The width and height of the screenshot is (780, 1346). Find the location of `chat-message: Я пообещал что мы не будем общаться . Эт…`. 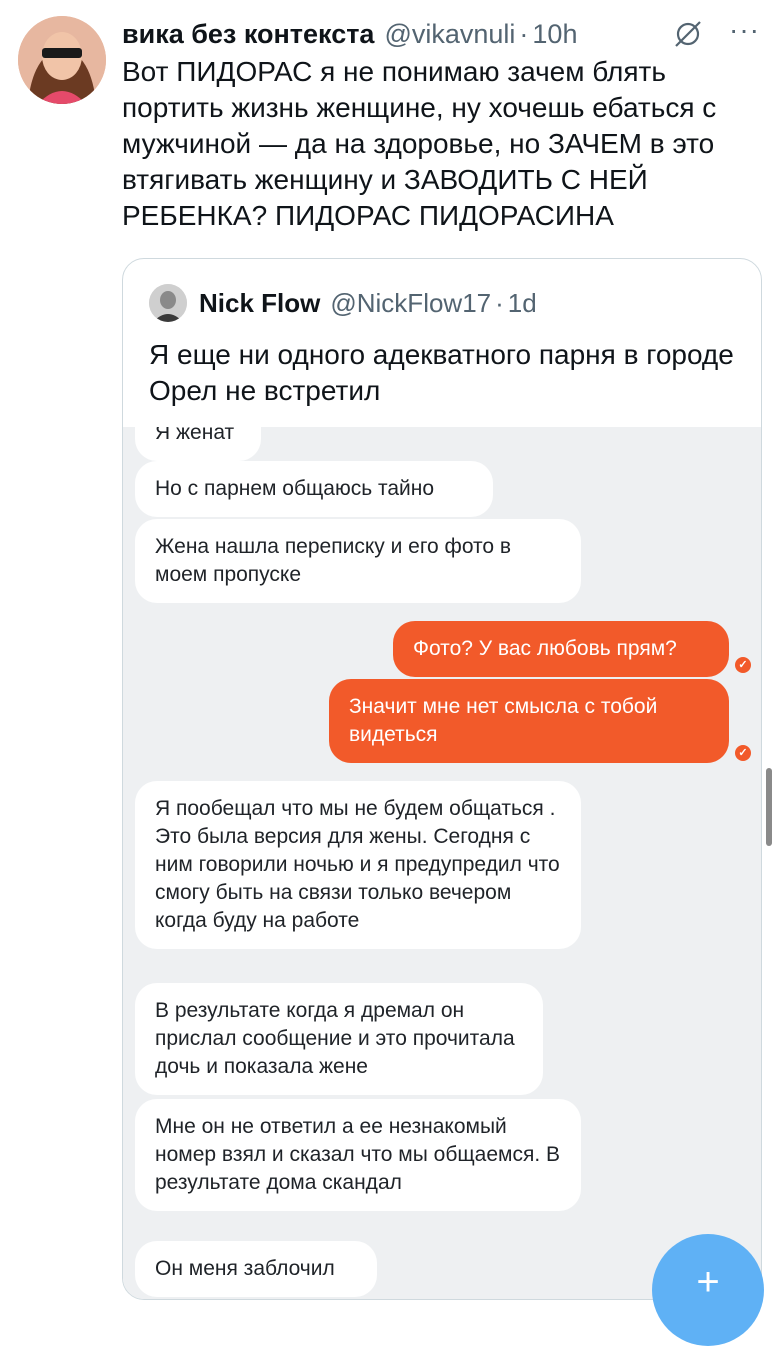

chat-message: Я пообещал что мы не будем общаться . Эт… is located at coordinates (358, 865).